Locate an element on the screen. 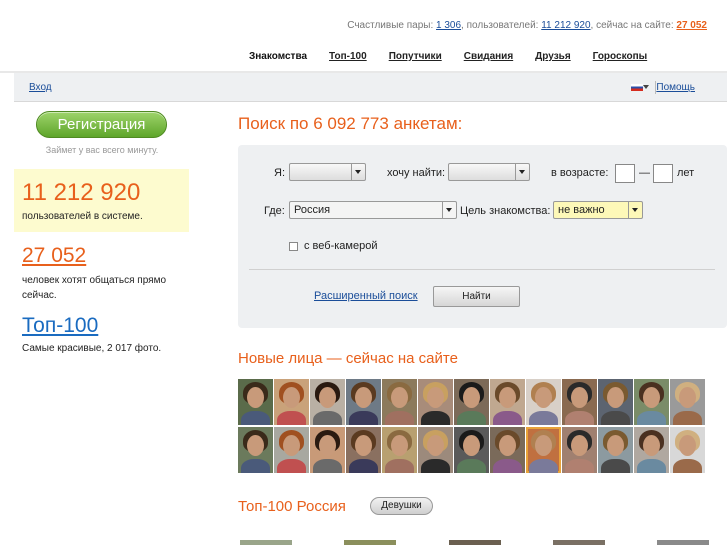  advanced-search-link: Расширенный поиск is located at coordinates (366, 296).